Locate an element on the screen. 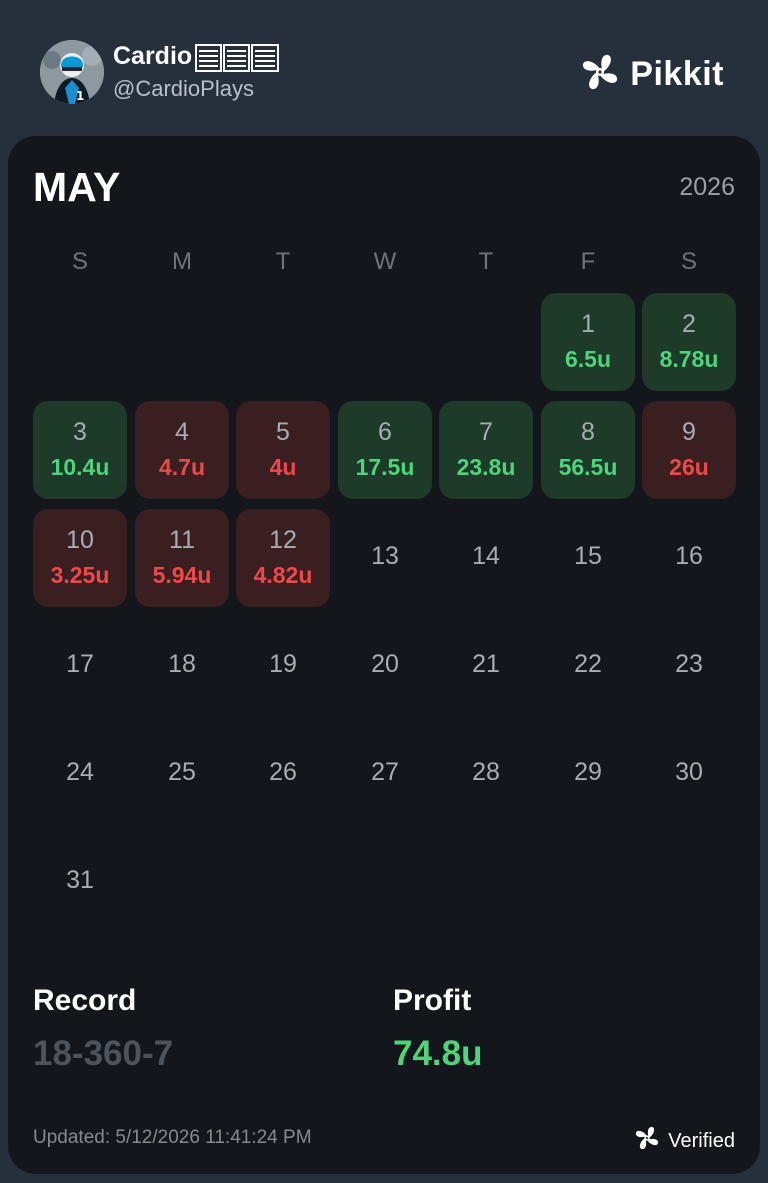 The height and width of the screenshot is (1183, 768). day-number: 22 is located at coordinates (588, 664).